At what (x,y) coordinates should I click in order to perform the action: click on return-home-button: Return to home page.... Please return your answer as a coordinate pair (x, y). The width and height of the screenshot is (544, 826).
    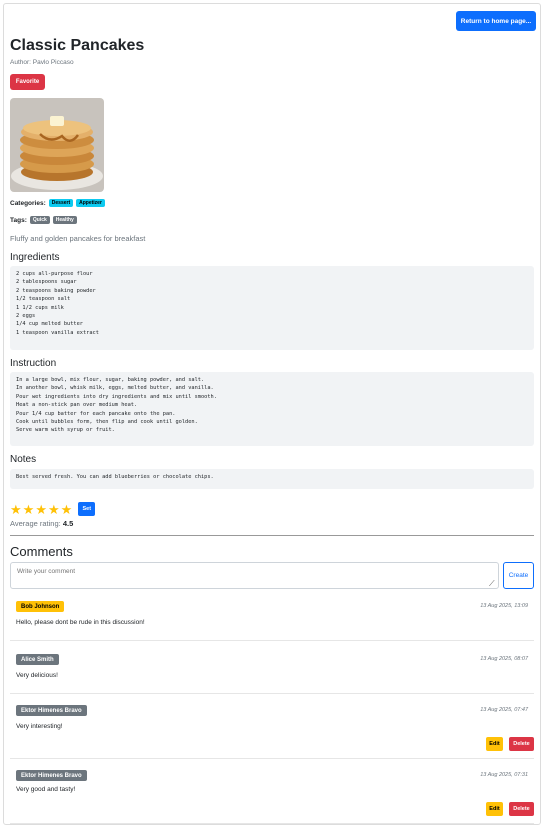
    Looking at the image, I should click on (496, 21).